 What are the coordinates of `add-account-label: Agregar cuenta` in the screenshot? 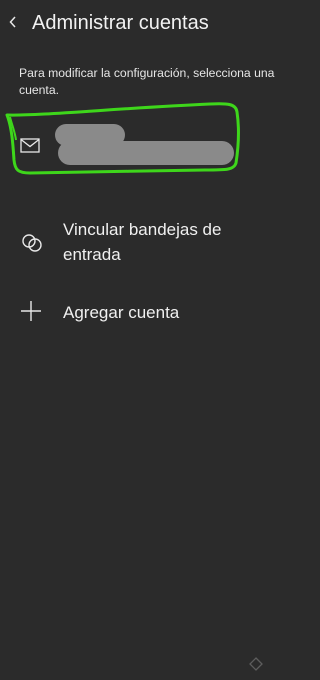 It's located at (121, 312).